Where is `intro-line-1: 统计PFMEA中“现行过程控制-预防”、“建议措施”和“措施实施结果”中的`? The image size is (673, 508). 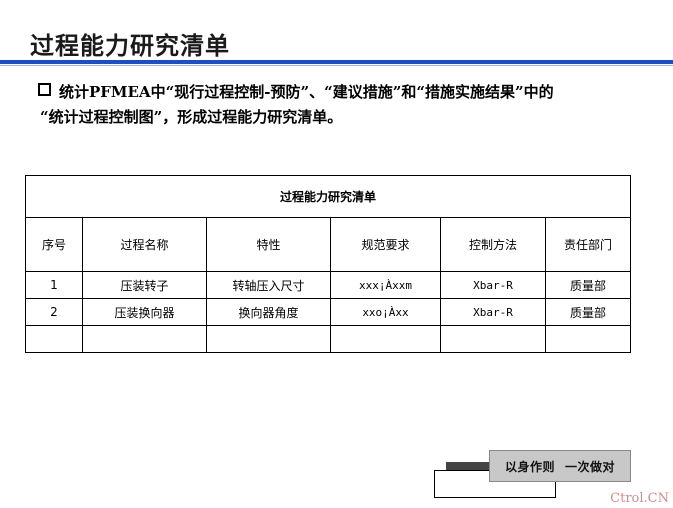
intro-line-1: 统计PFMEA中“现行过程控制-预防”、“建议措施”和“措施实施结果”中的 is located at coordinates (306, 92).